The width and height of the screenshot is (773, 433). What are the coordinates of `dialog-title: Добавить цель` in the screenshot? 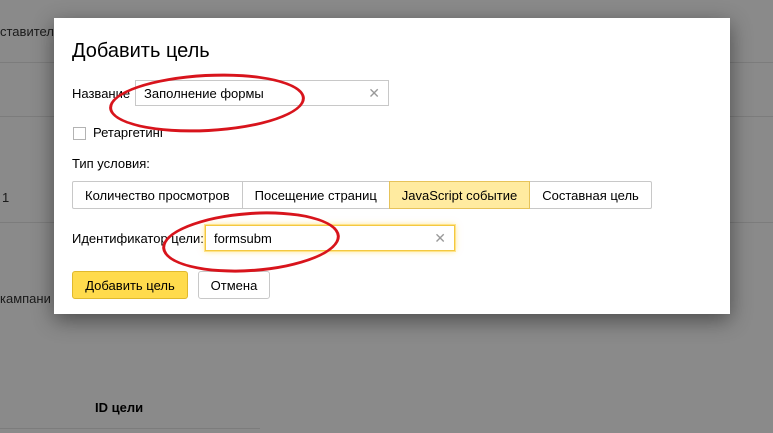 It's located at (141, 51).